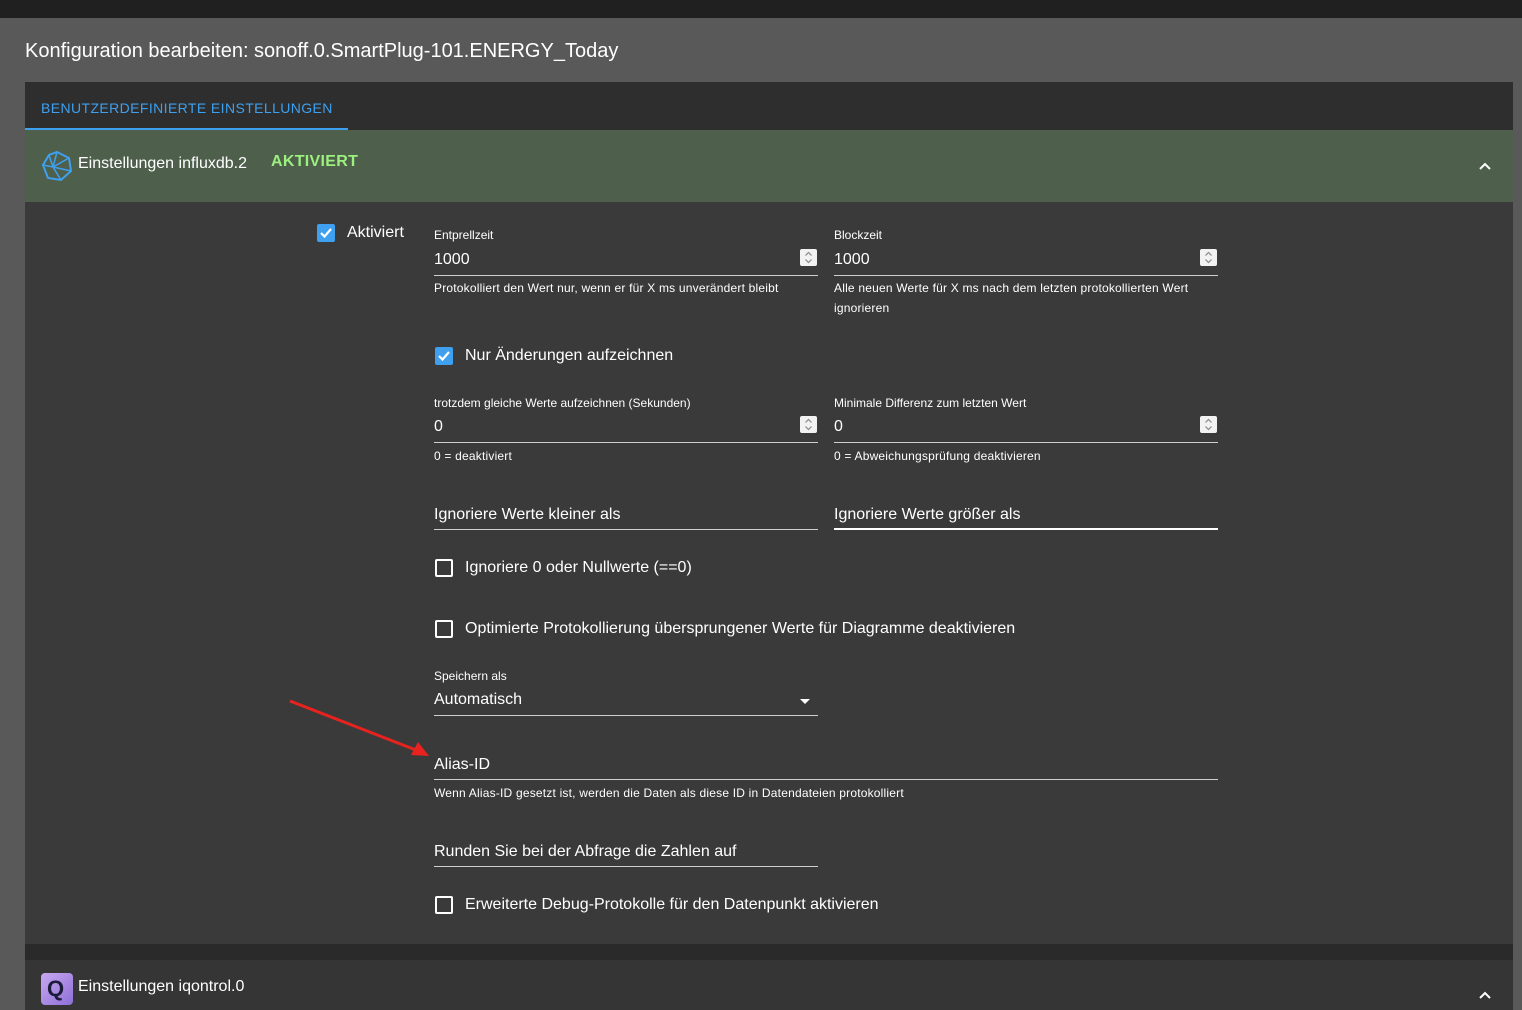  I want to click on accordion-title-iqontrol: Einstellungen iqontrol.0, so click(161, 986).